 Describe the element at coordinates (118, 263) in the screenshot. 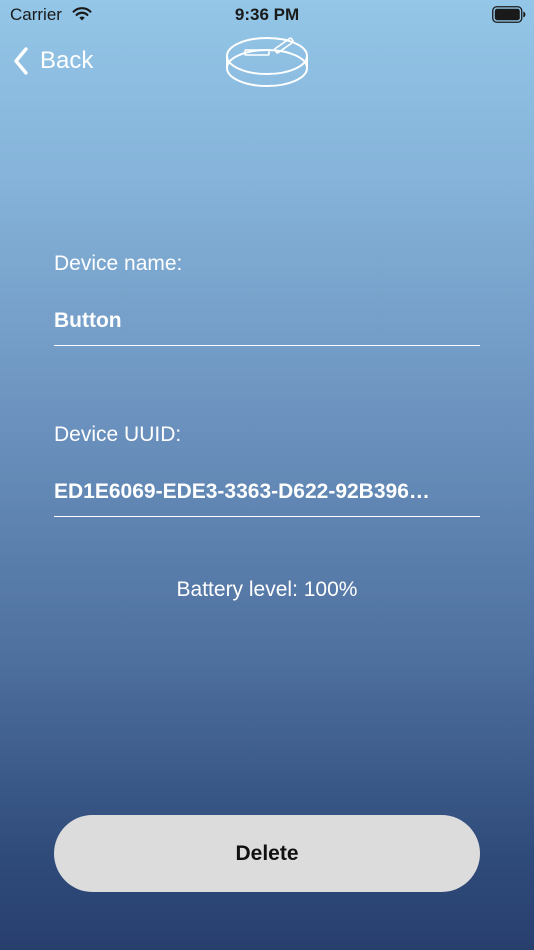

I see `device-name-label: Device name:` at that location.